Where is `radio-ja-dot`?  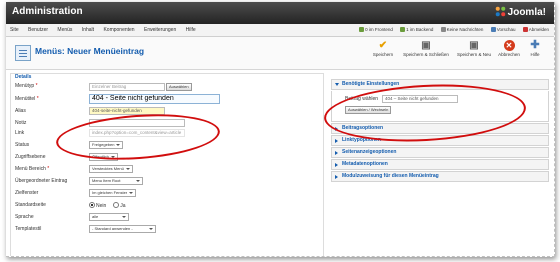
radio-ja-dot is located at coordinates (116, 205).